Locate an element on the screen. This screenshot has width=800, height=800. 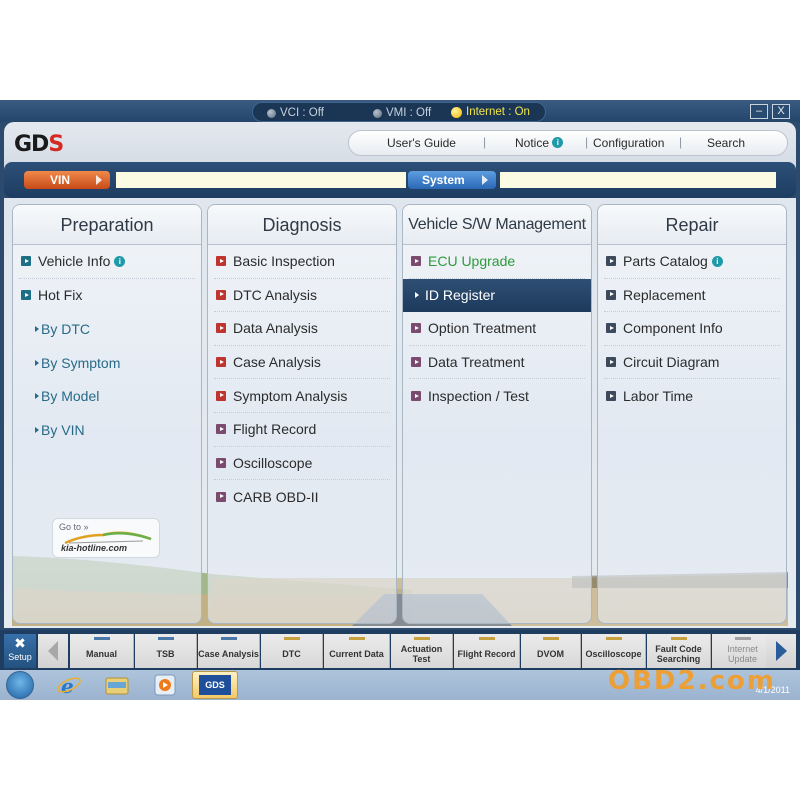
gds-taskbar-button: GDS is located at coordinates (215, 685).